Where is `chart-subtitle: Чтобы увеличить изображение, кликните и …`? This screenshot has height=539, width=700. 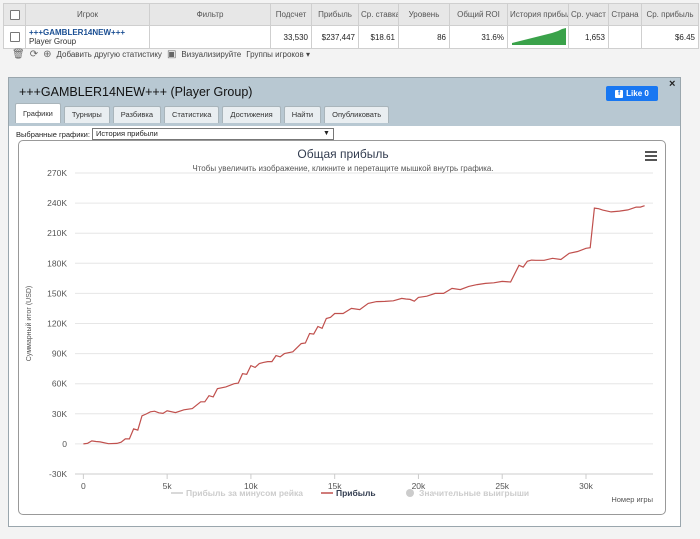 chart-subtitle: Чтобы увеличить изображение, кликните и … is located at coordinates (342, 168).